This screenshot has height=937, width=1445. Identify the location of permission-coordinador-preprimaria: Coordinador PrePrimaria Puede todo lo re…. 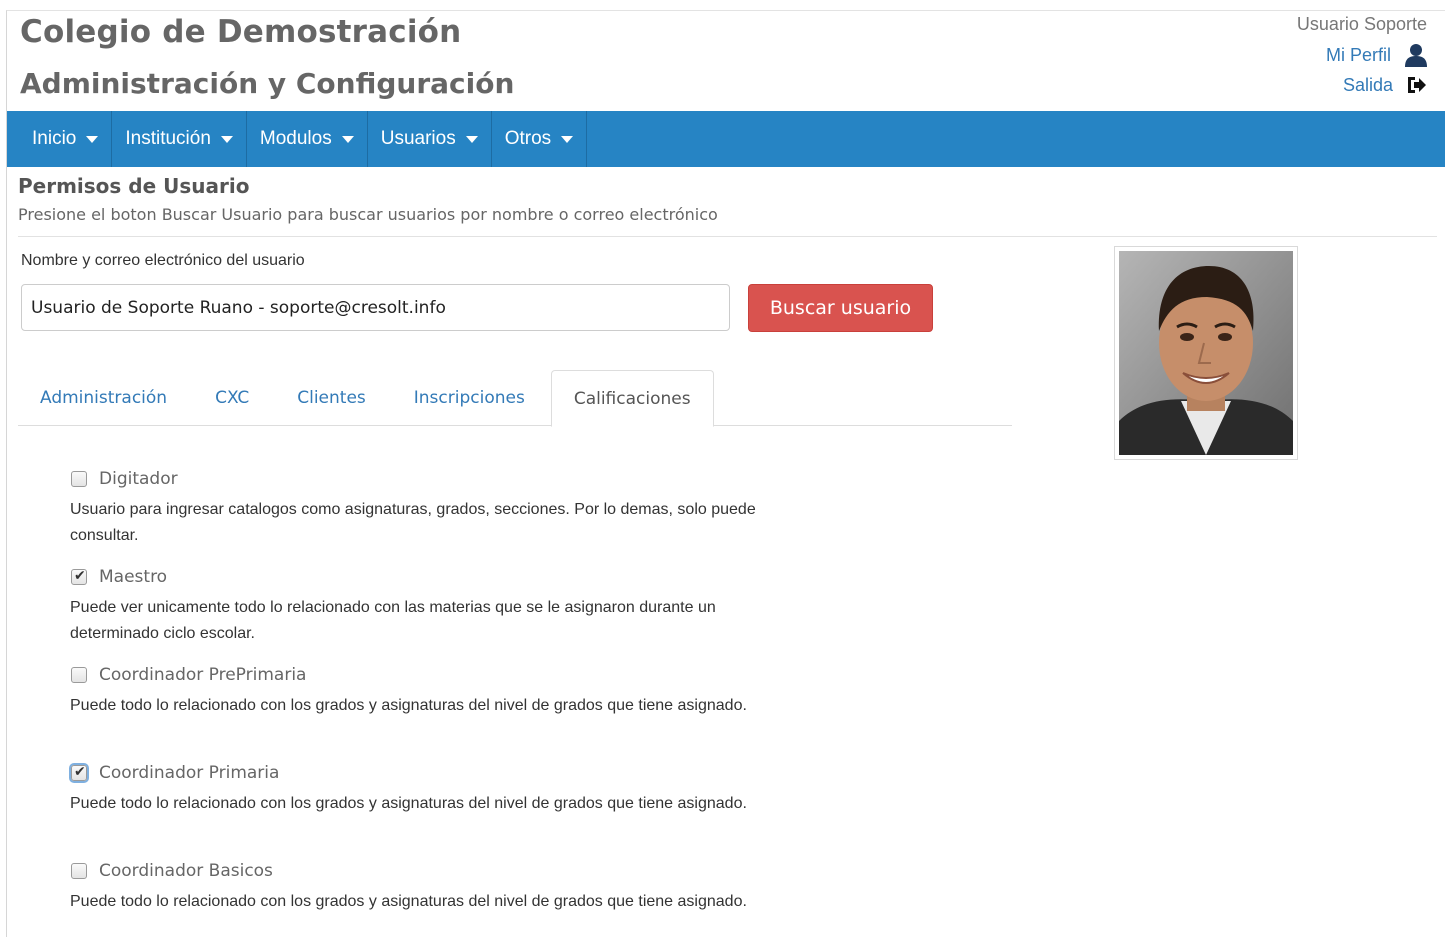
(420, 691).